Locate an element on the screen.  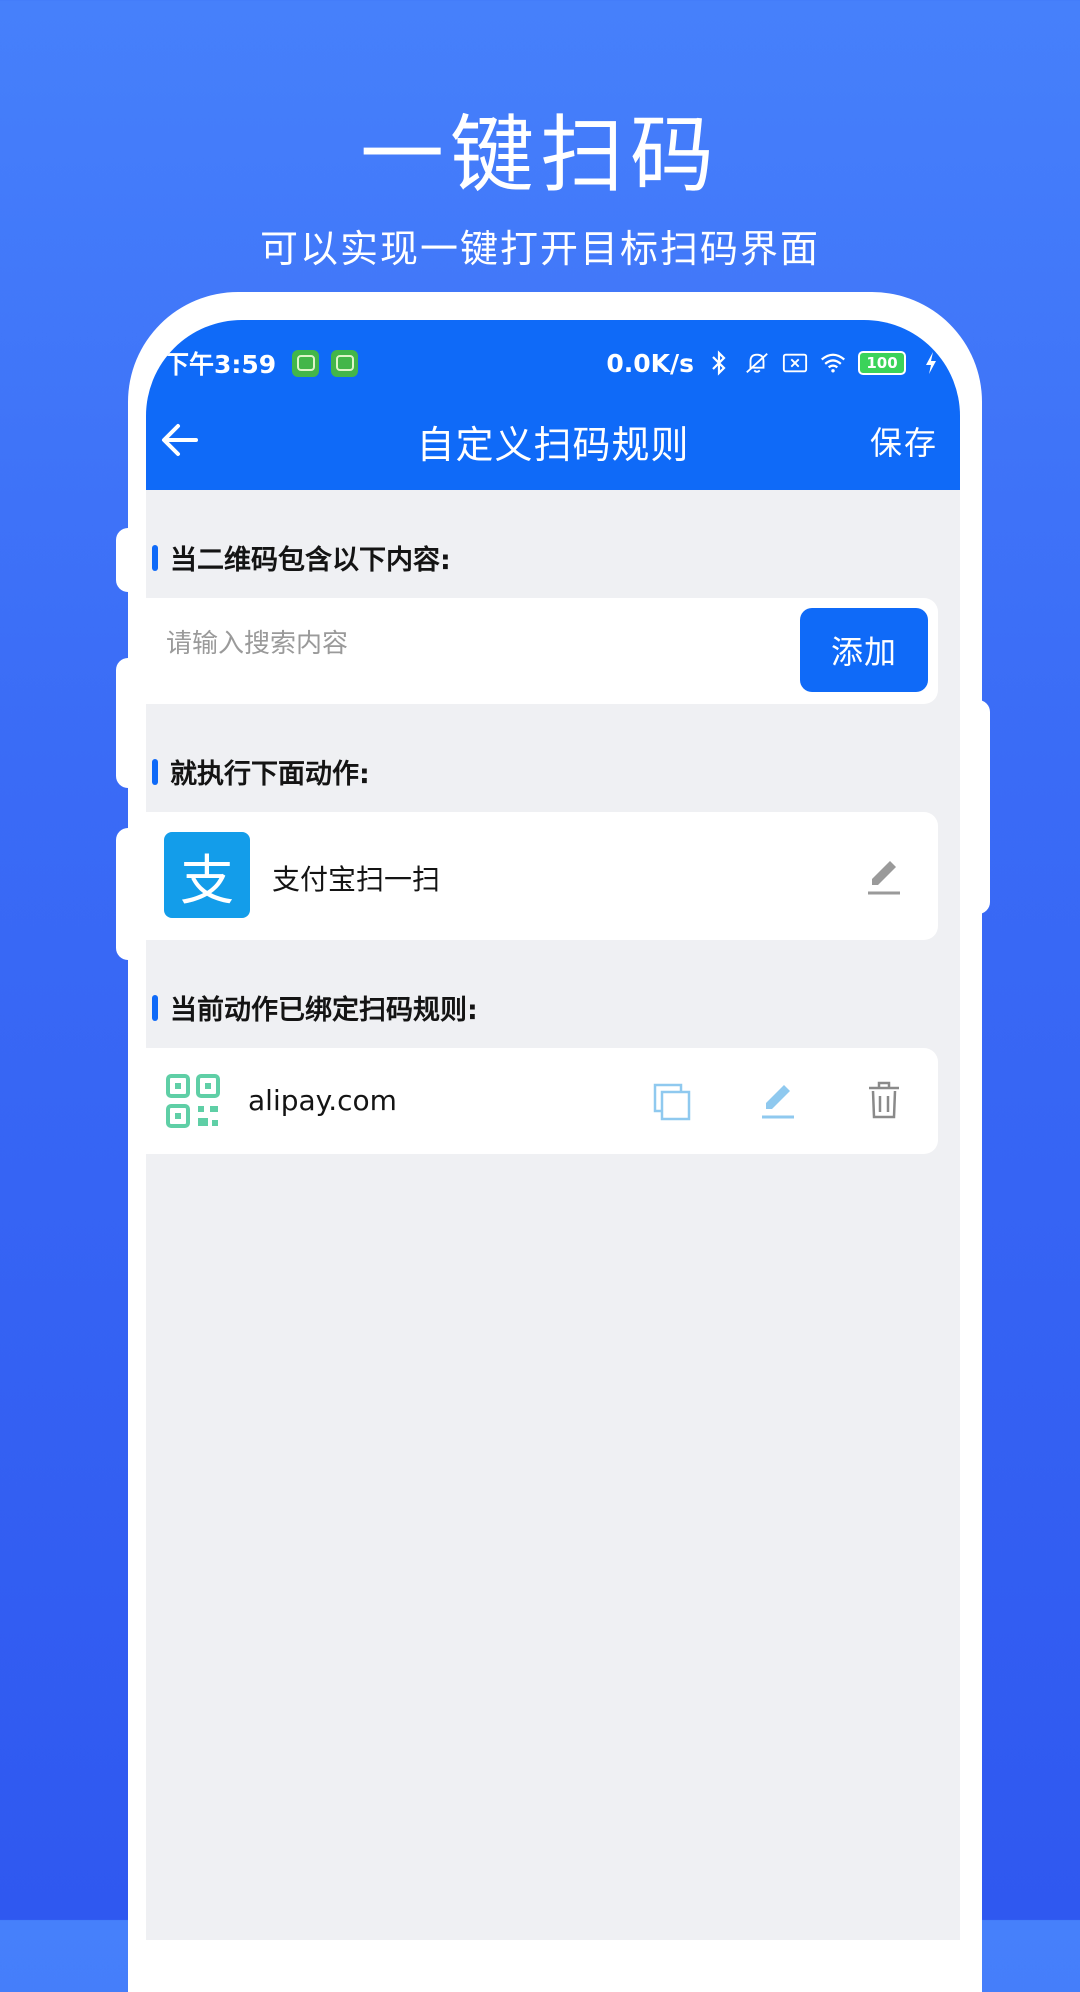
battery-icon: 100 is located at coordinates (882, 363).